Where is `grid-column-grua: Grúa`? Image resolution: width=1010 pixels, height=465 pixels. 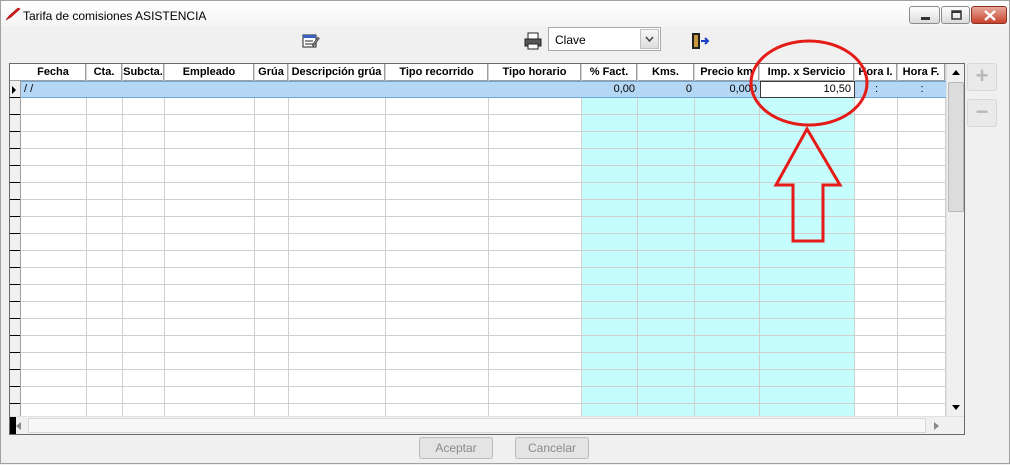 grid-column-grua: Grúa is located at coordinates (272, 240).